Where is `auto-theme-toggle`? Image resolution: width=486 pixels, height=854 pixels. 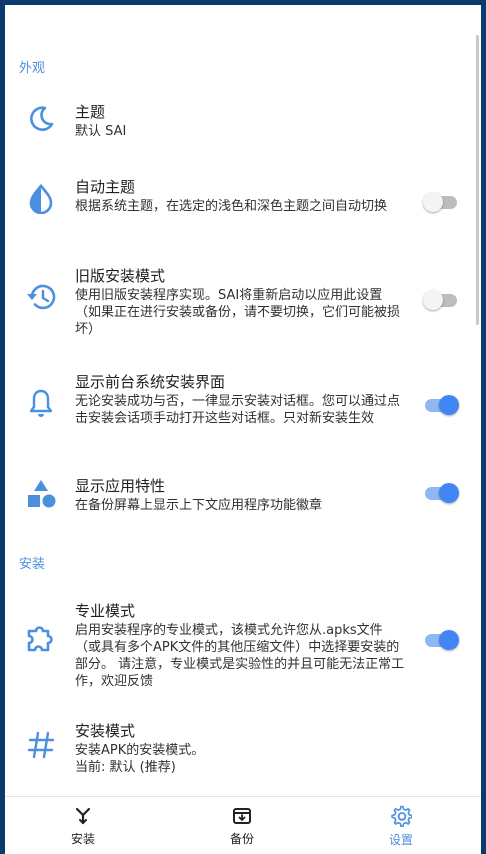 auto-theme-toggle is located at coordinates (442, 202).